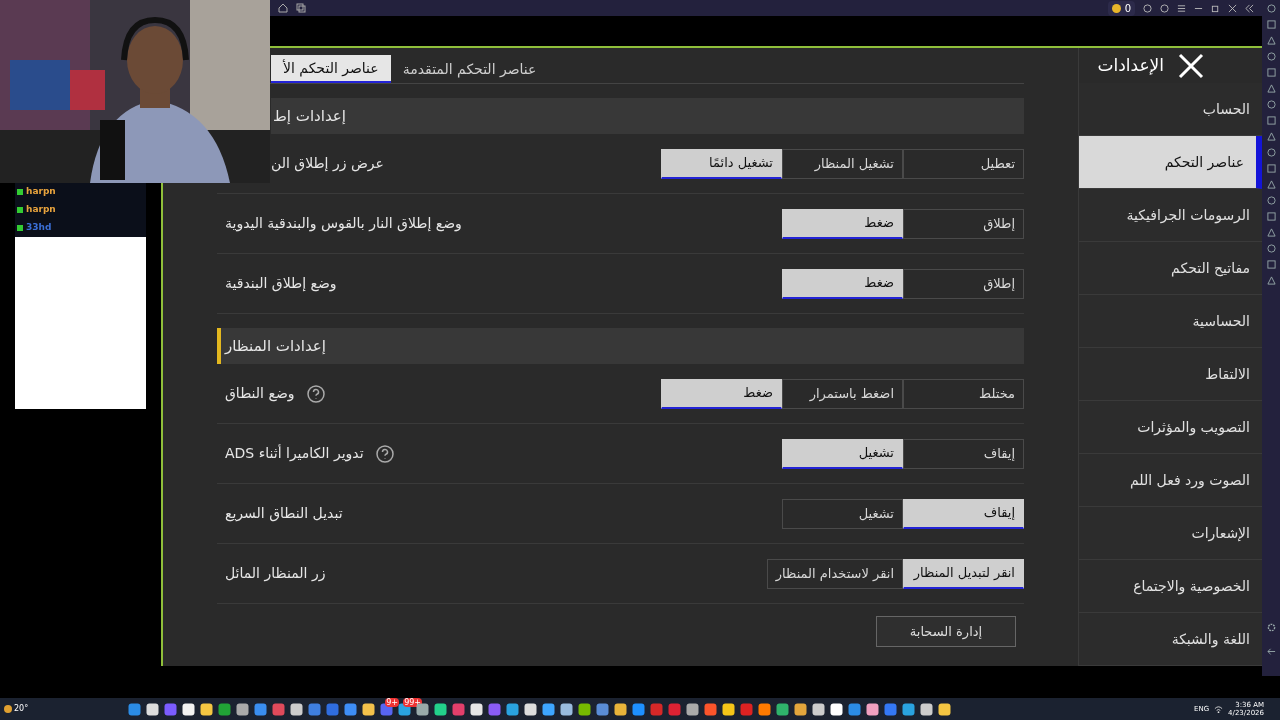  Describe the element at coordinates (1147, 8) in the screenshot. I see `account-icon` at that location.